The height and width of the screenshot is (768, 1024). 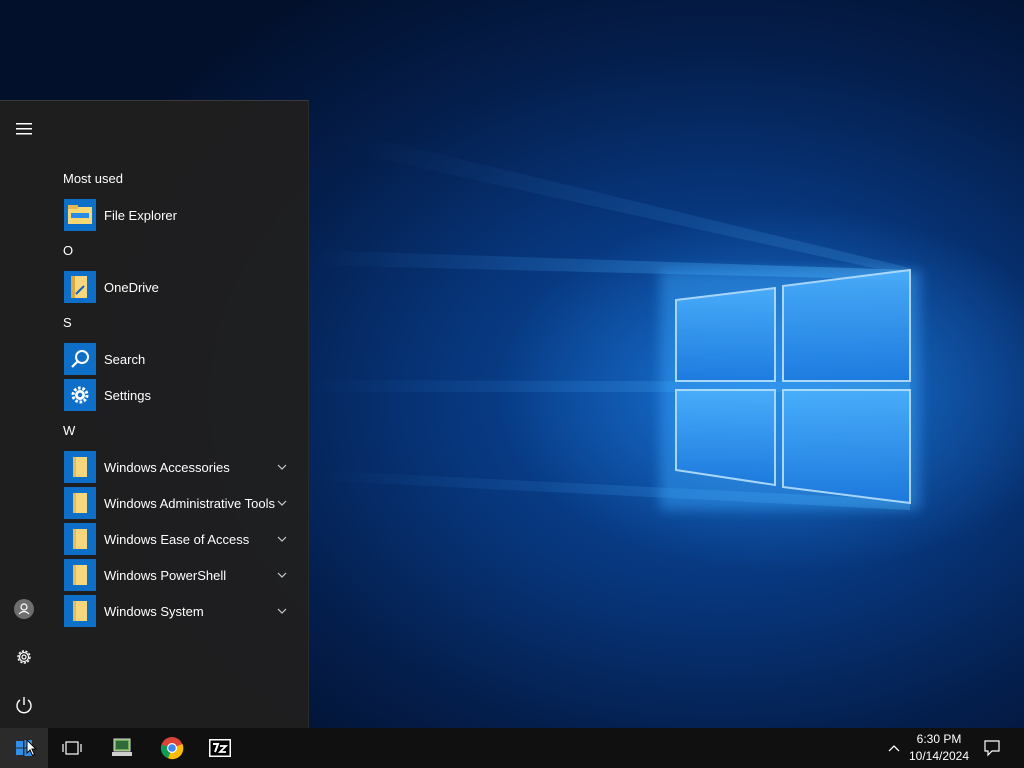 What do you see at coordinates (125, 359) in the screenshot?
I see `app-label: Search` at bounding box center [125, 359].